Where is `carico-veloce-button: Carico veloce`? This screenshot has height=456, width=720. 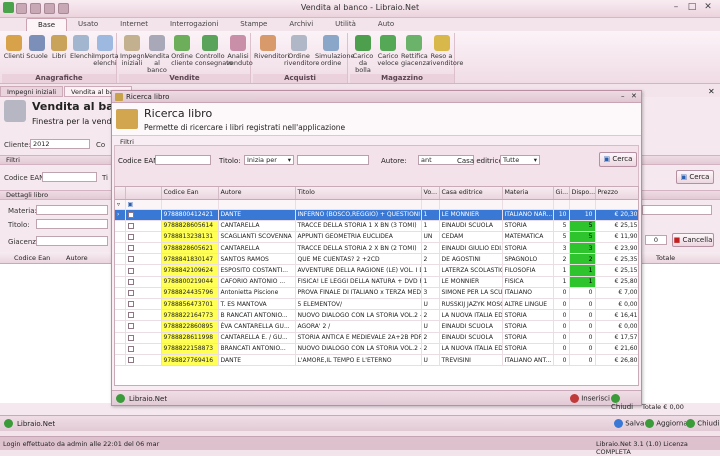 carico-veloce-button: Carico veloce is located at coordinates (388, 51).